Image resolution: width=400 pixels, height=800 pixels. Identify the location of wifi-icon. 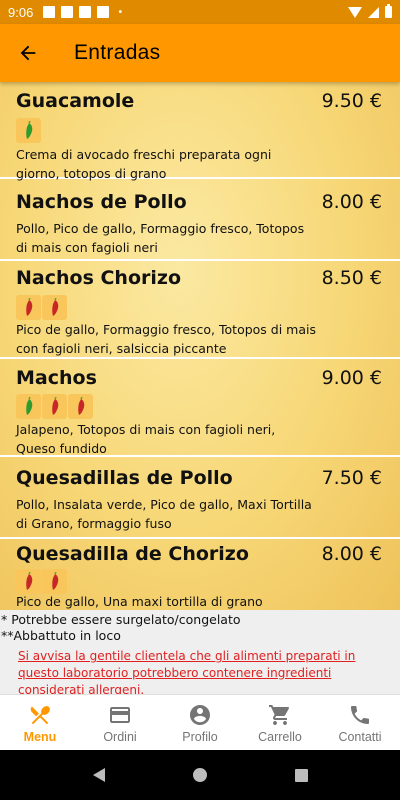
(355, 12).